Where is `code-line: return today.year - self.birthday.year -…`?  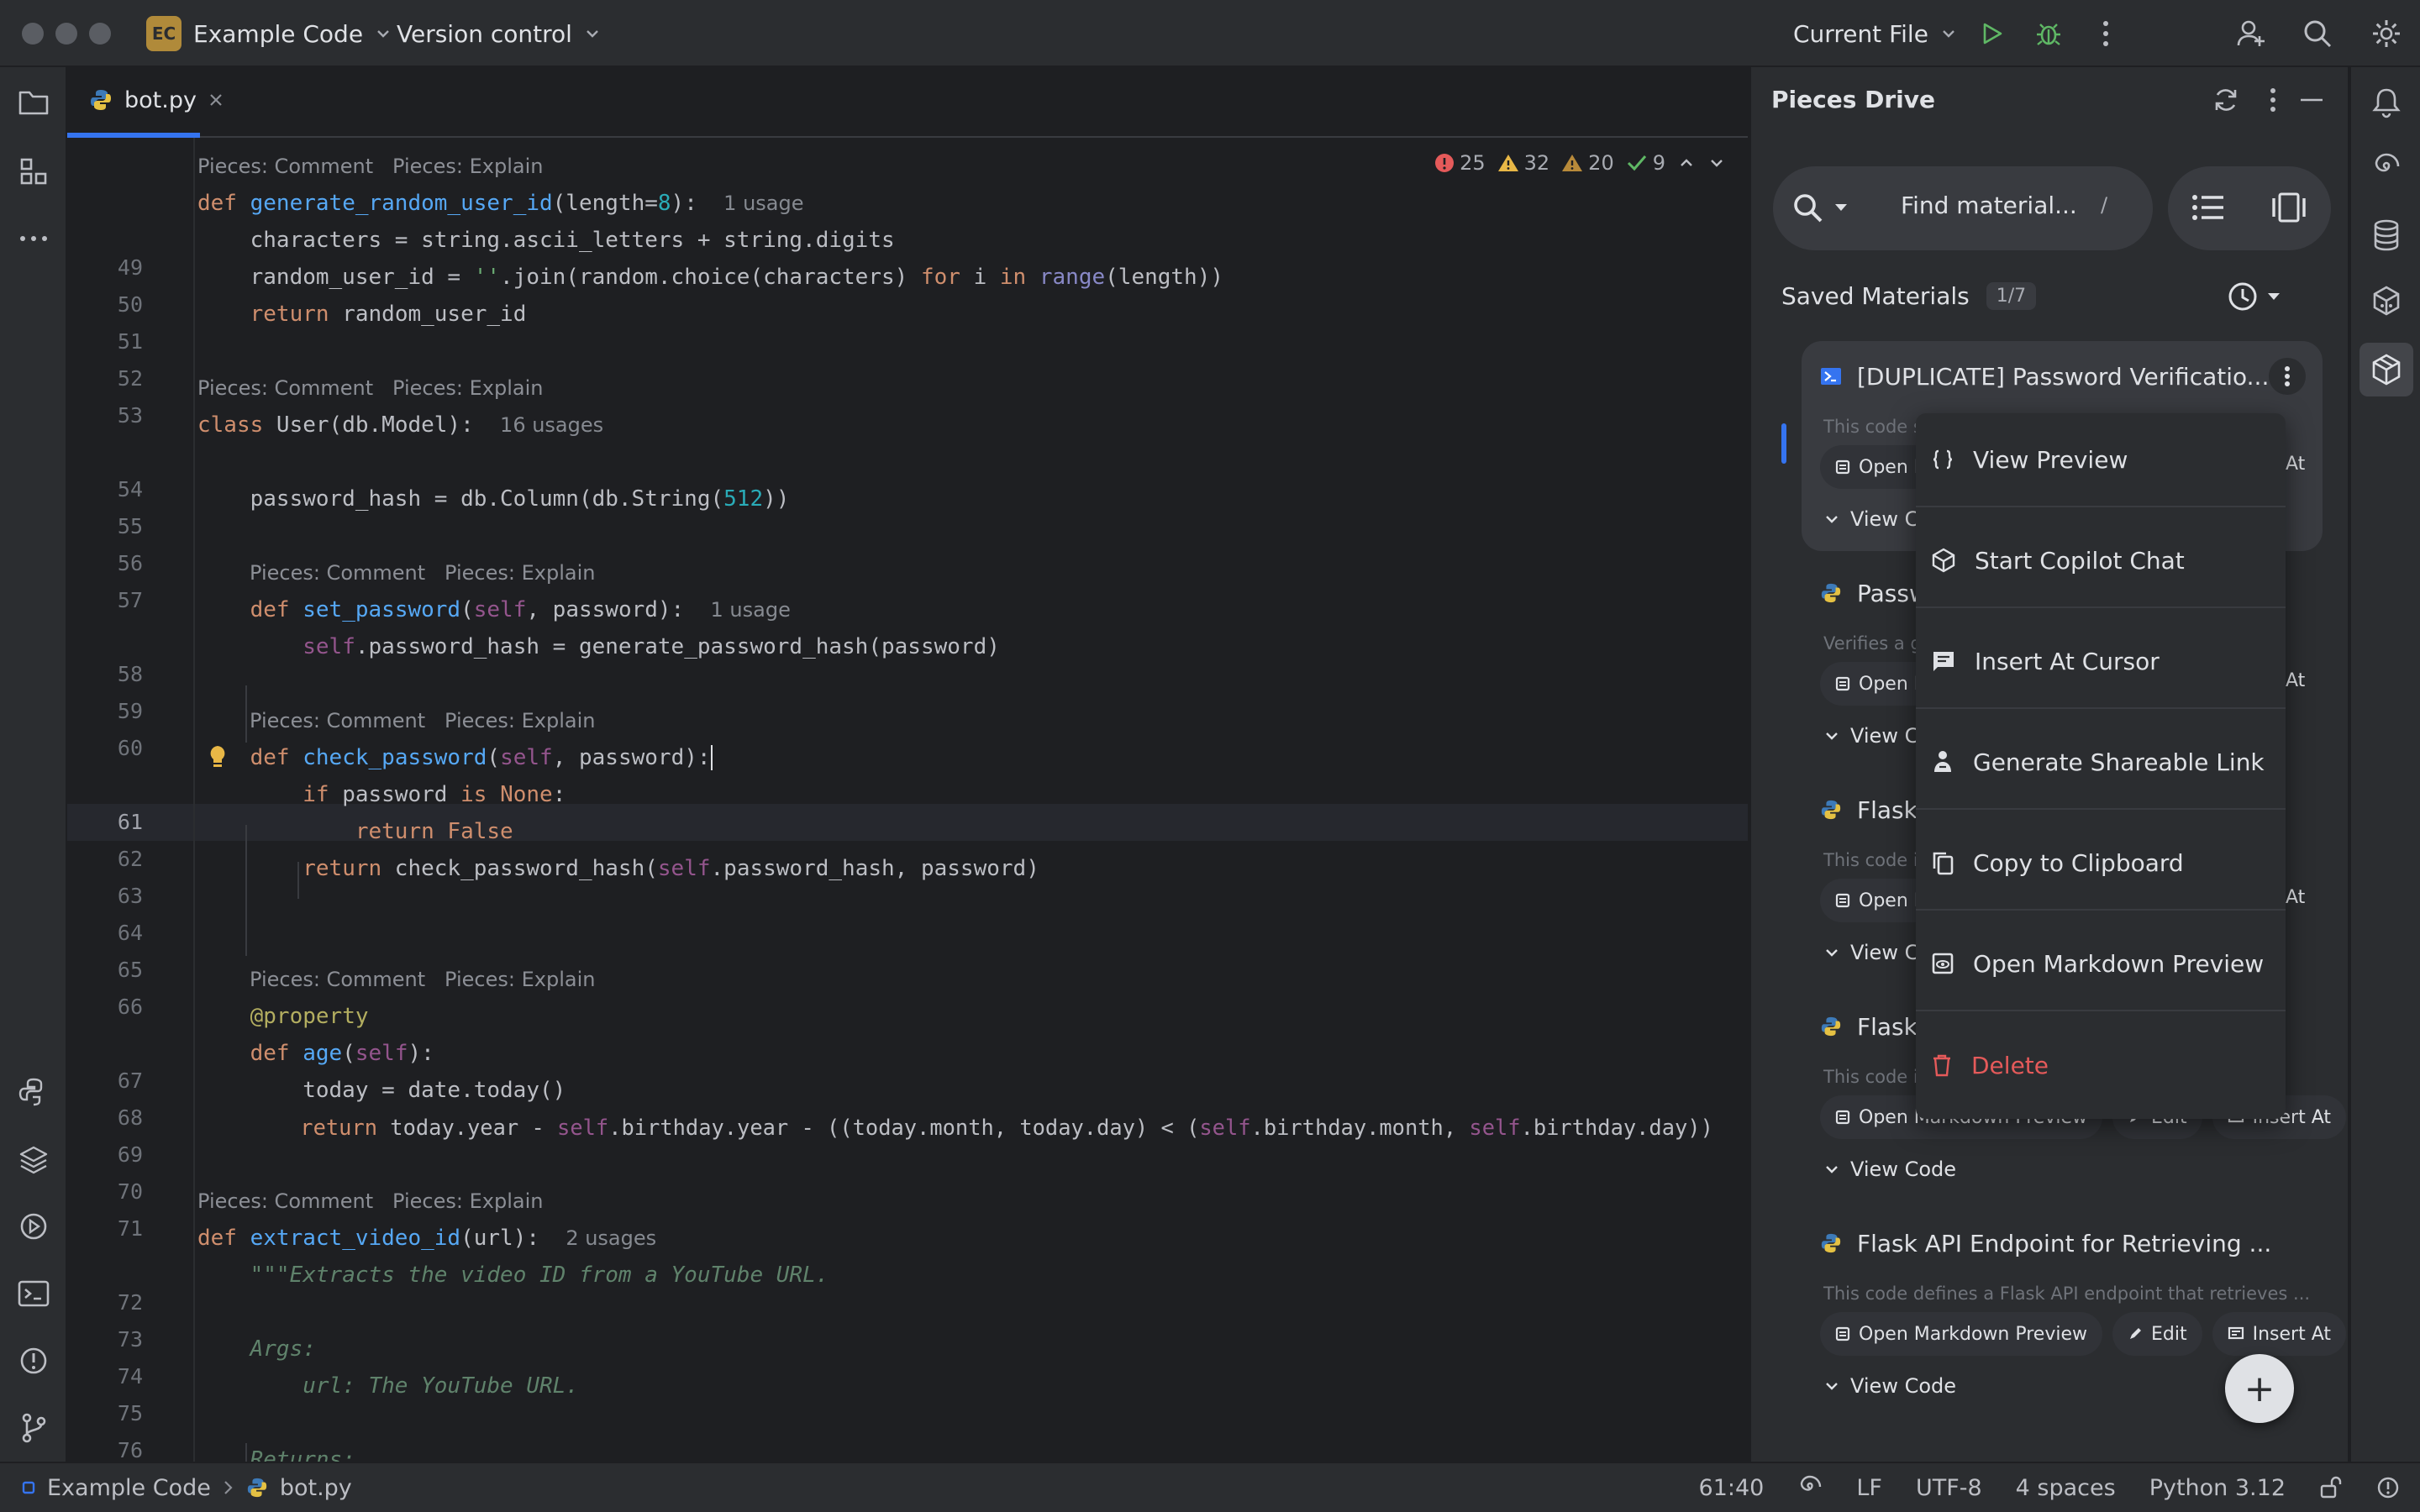
code-line: return today.year - self.birthday.year -… is located at coordinates (955, 1127).